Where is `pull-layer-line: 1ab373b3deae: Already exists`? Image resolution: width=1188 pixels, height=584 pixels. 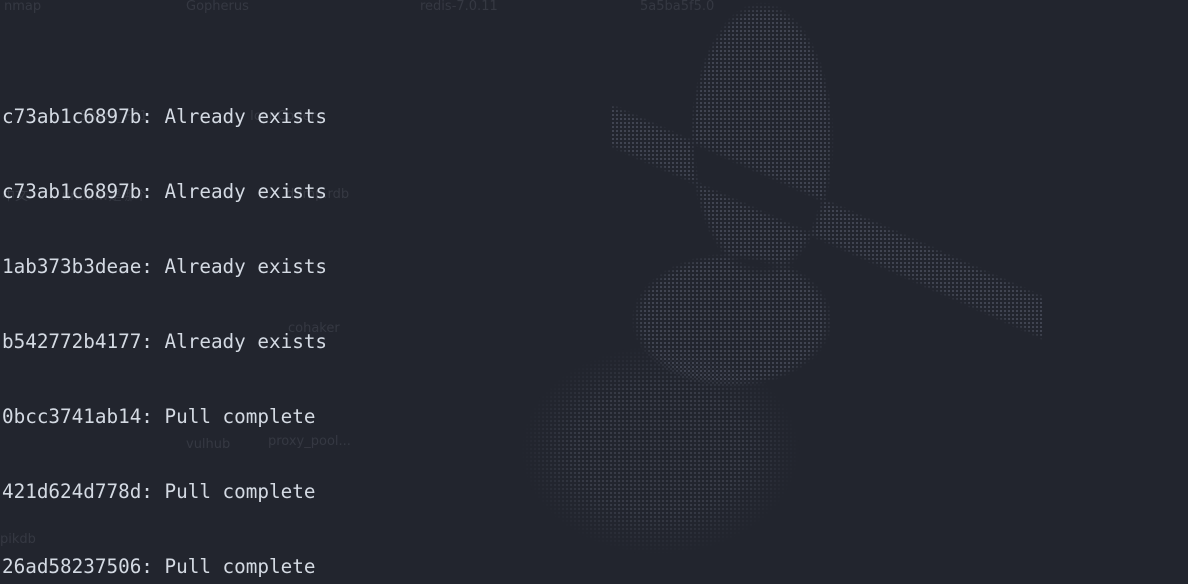
pull-layer-line: 1ab373b3deae: Already exists is located at coordinates (165, 266).